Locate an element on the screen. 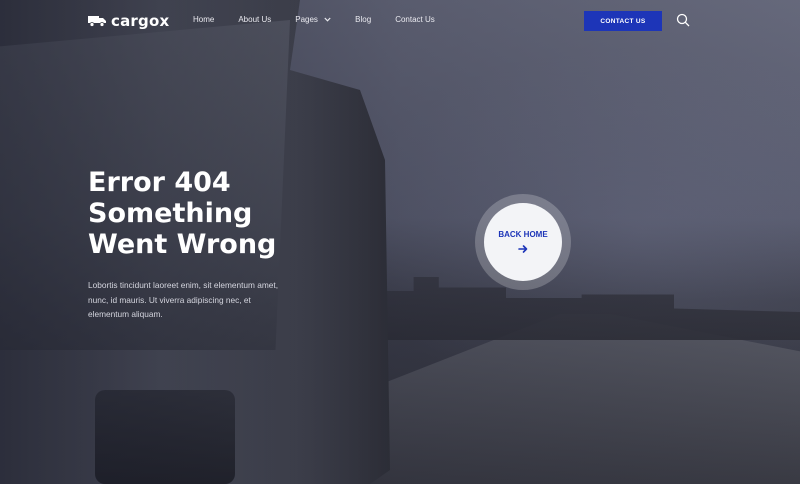 The width and height of the screenshot is (800, 484). nav-item-about-us: About Us is located at coordinates (254, 19).